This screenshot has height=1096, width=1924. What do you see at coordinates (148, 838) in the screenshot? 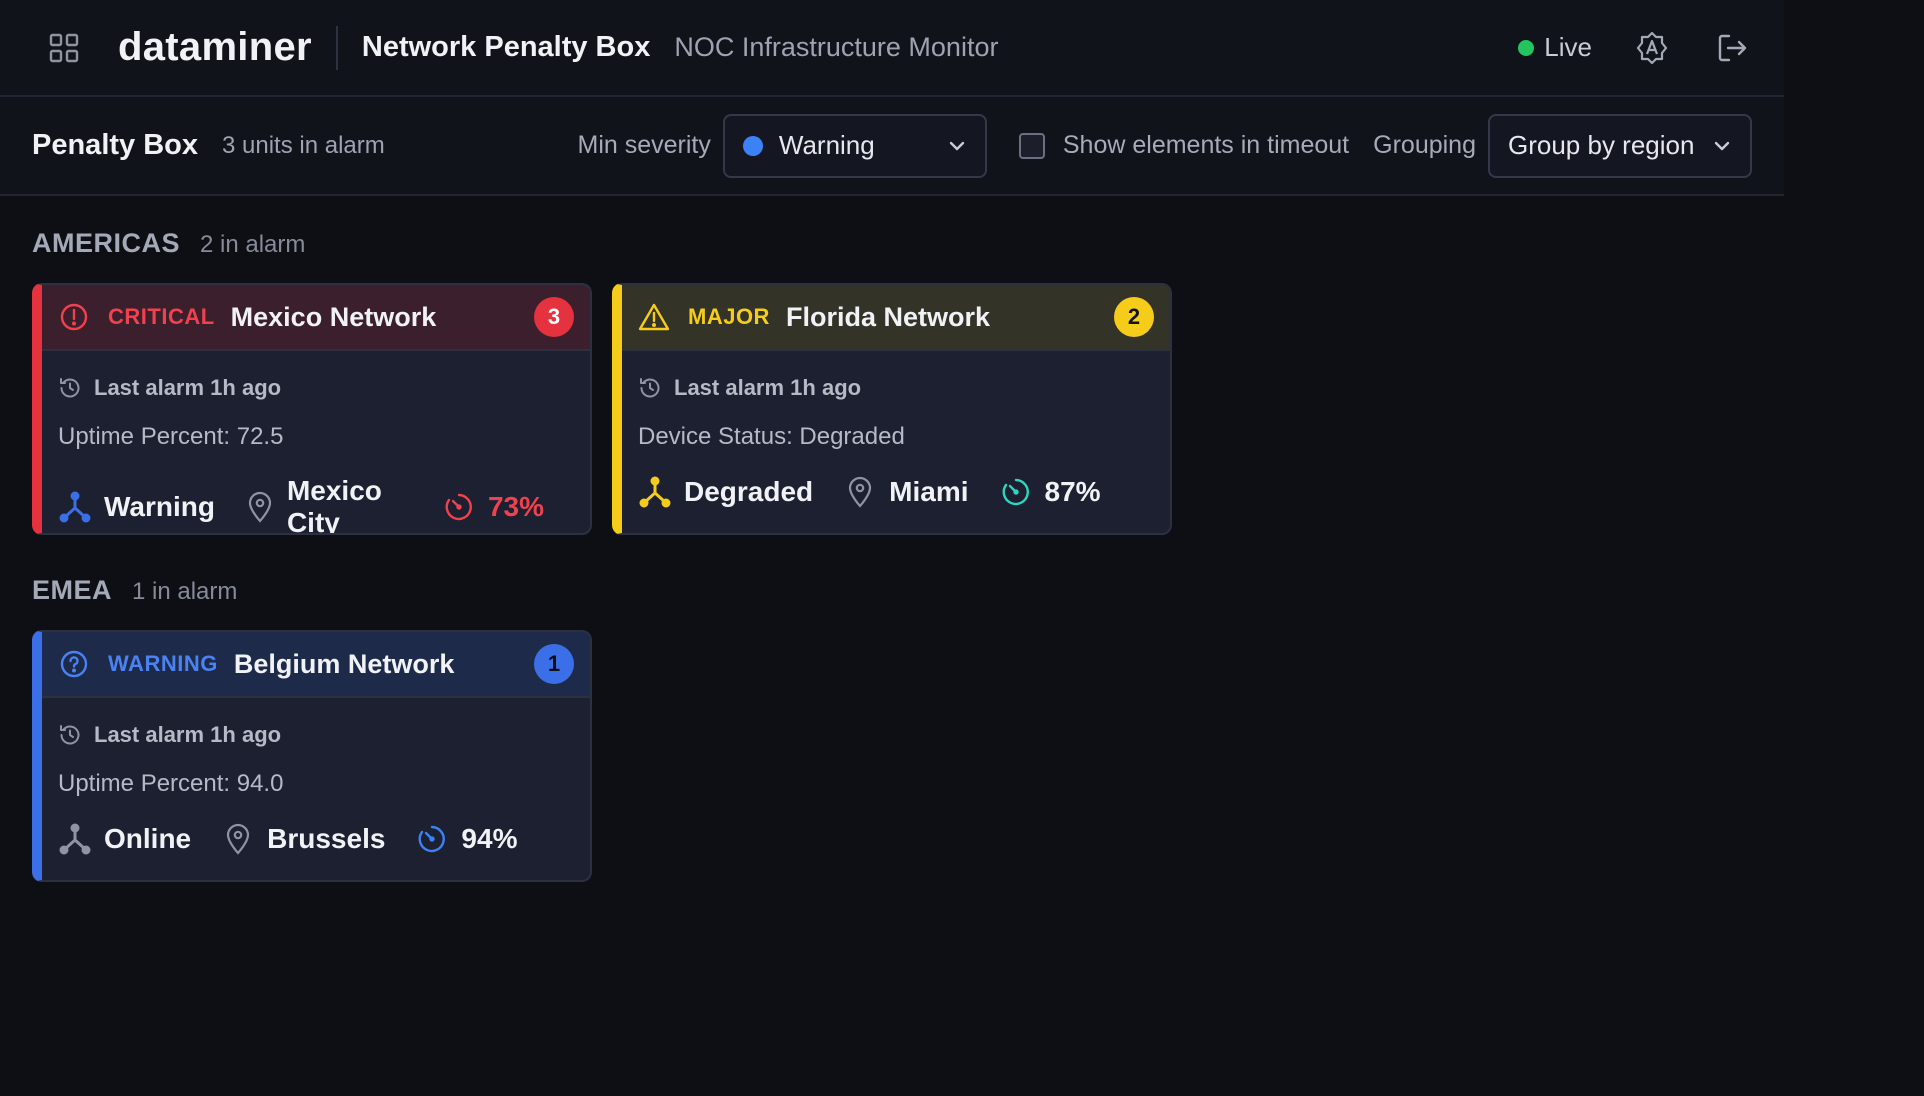
I see `status-value: Online` at bounding box center [148, 838].